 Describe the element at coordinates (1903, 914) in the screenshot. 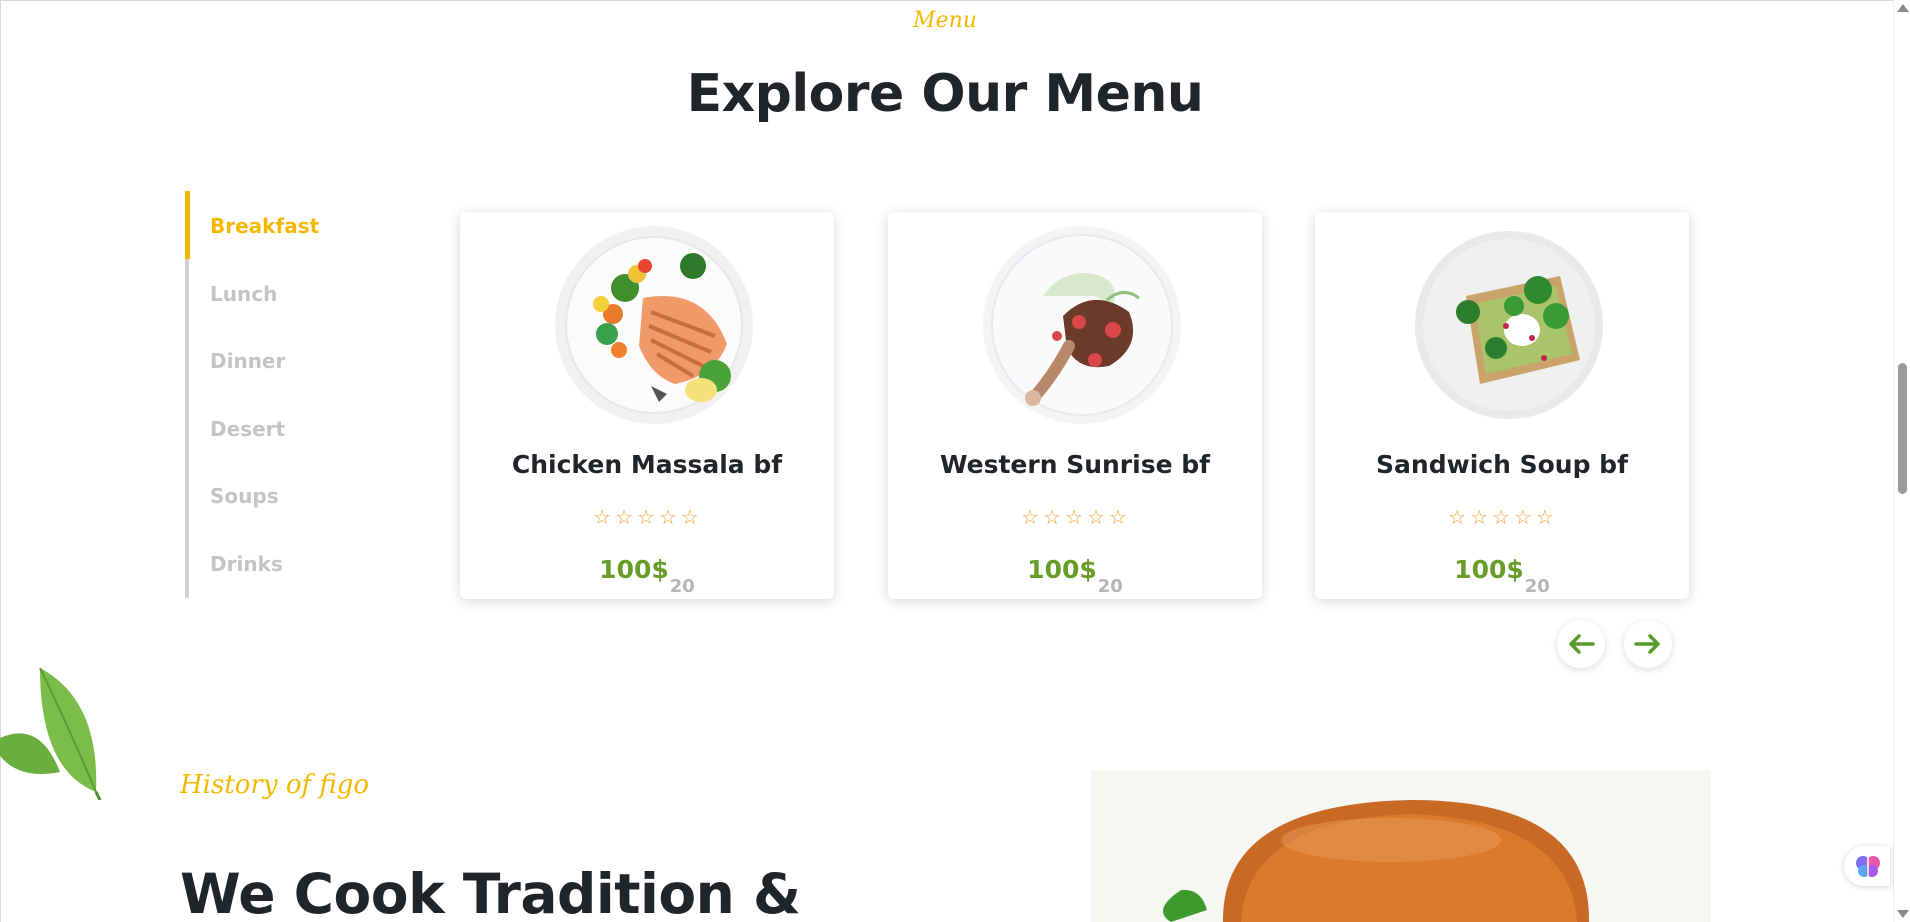

I see `scroll-down-arrow-icon` at that location.